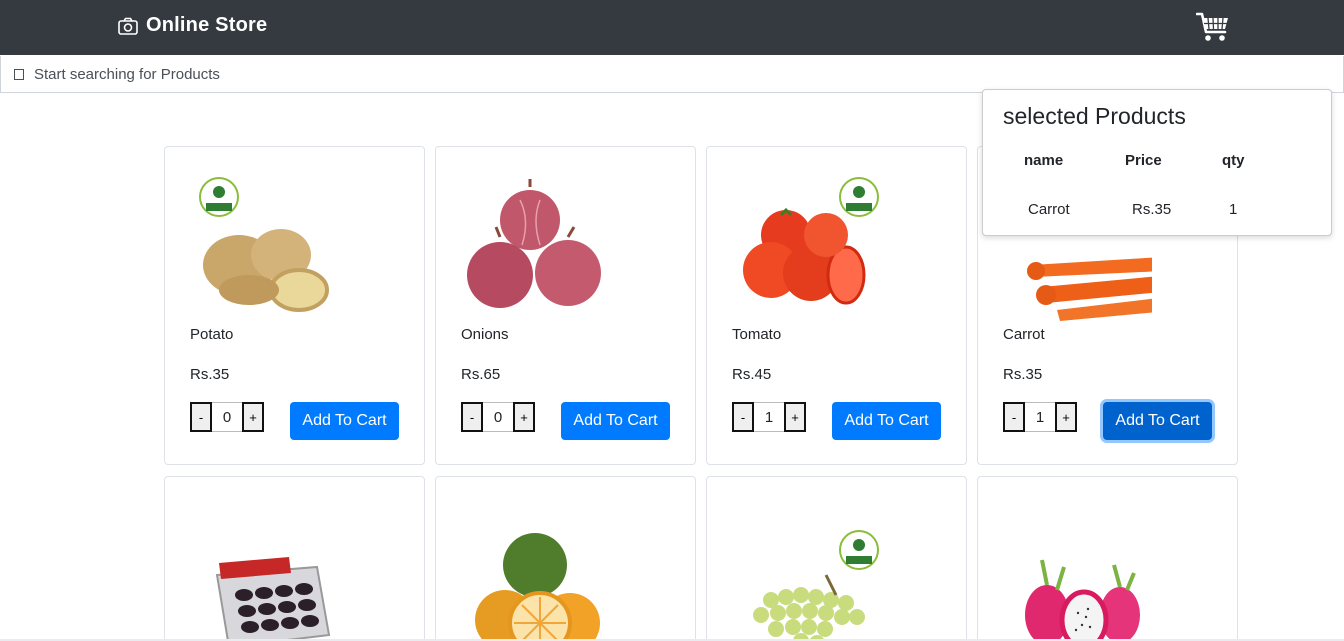 This screenshot has height=641, width=1344. Describe the element at coordinates (1044, 160) in the screenshot. I see `column-header-name: name` at that location.